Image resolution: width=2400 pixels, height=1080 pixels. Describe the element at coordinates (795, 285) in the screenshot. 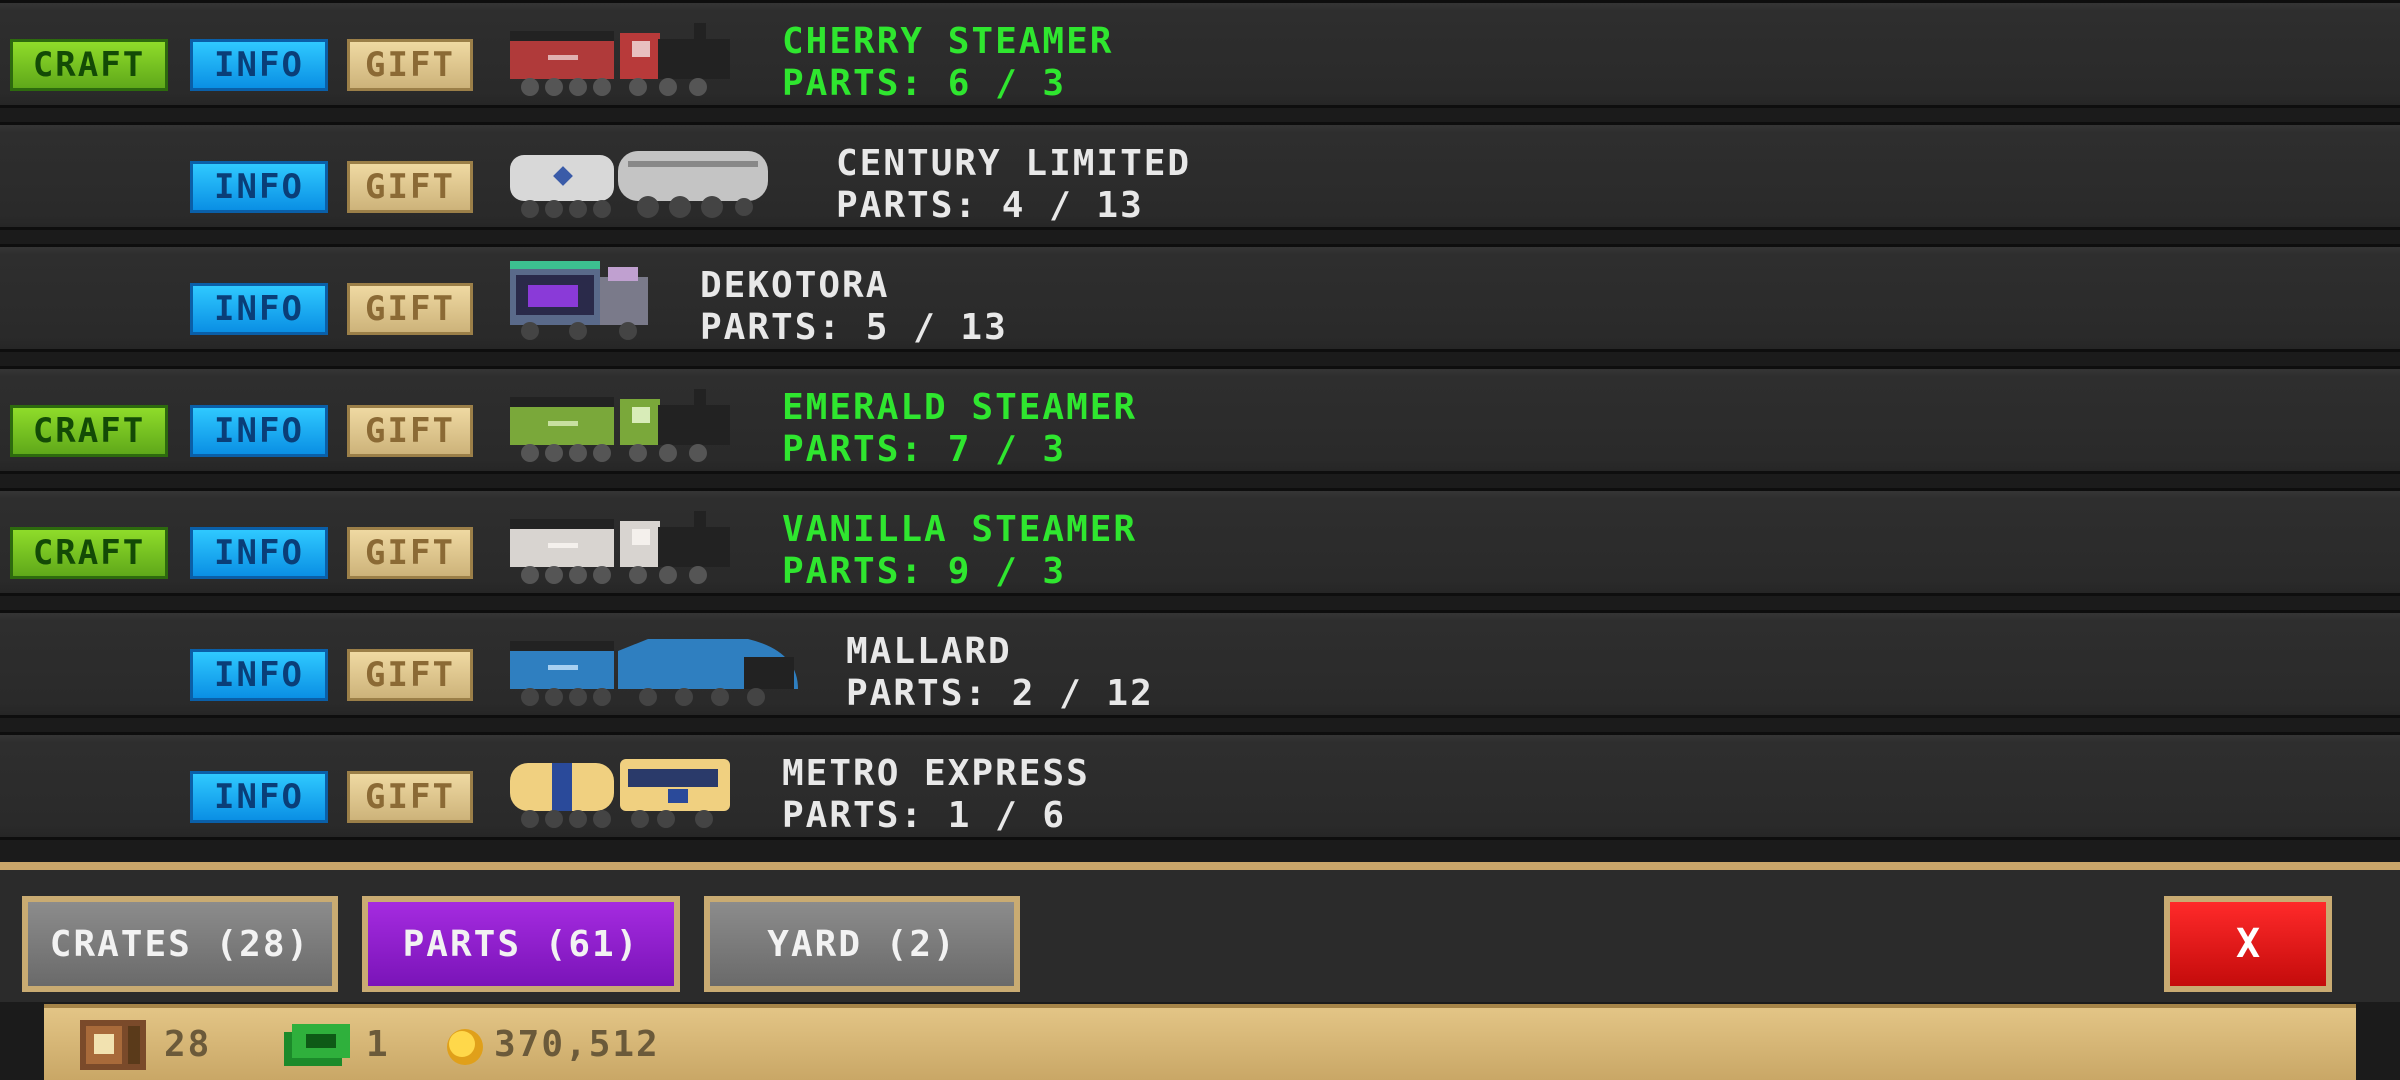

I see `train-name: DEKOTORA` at that location.